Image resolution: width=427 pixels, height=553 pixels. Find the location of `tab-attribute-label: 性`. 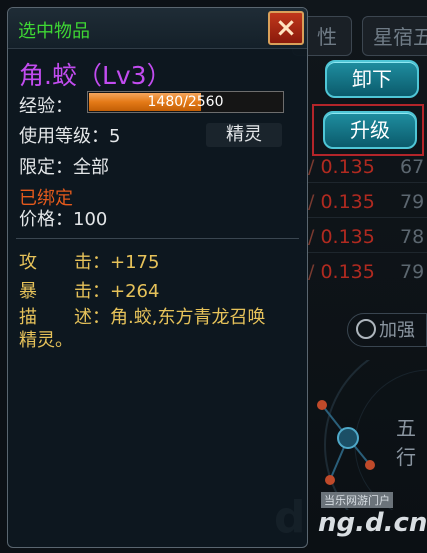

tab-attribute-label: 性 is located at coordinates (327, 37).